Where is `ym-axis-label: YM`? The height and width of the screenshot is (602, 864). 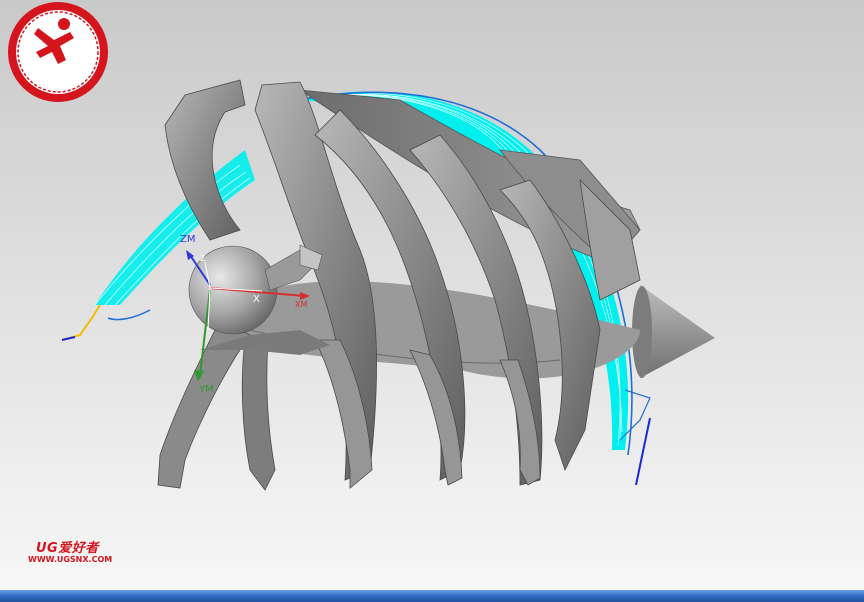 ym-axis-label: YM is located at coordinates (206, 389).